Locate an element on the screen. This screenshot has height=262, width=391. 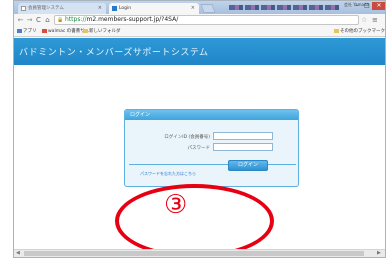
url-text: m2.members-support.jp/?4SA/ is located at coordinates (132, 19).